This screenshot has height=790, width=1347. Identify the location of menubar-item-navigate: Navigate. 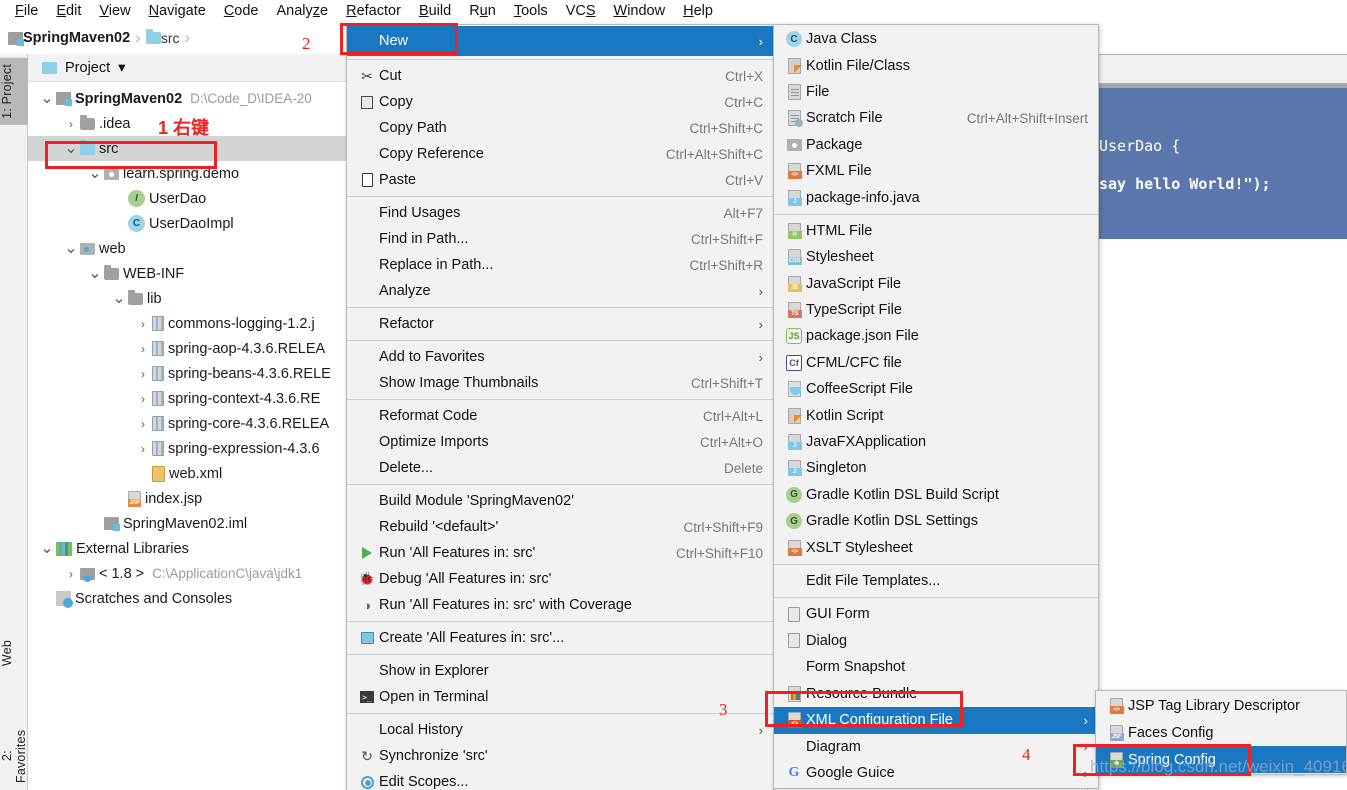
(177, 11).